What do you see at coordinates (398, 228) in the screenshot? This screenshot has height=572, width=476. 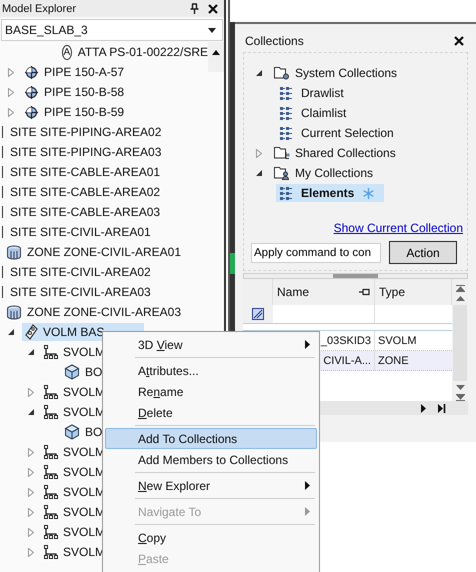 I see `show-current-collection-link: Show Current Collection` at bounding box center [398, 228].